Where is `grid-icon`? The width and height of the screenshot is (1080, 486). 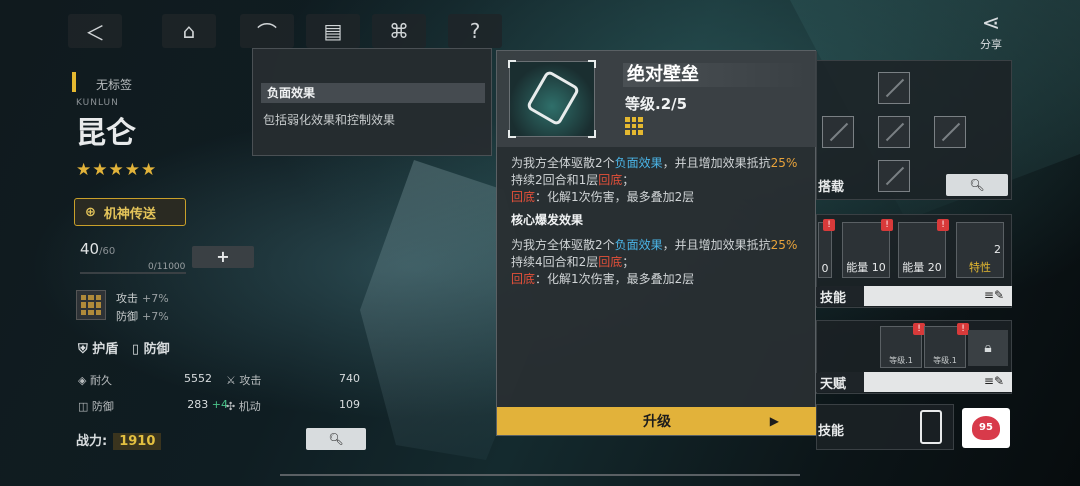
grid-icon is located at coordinates (634, 126).